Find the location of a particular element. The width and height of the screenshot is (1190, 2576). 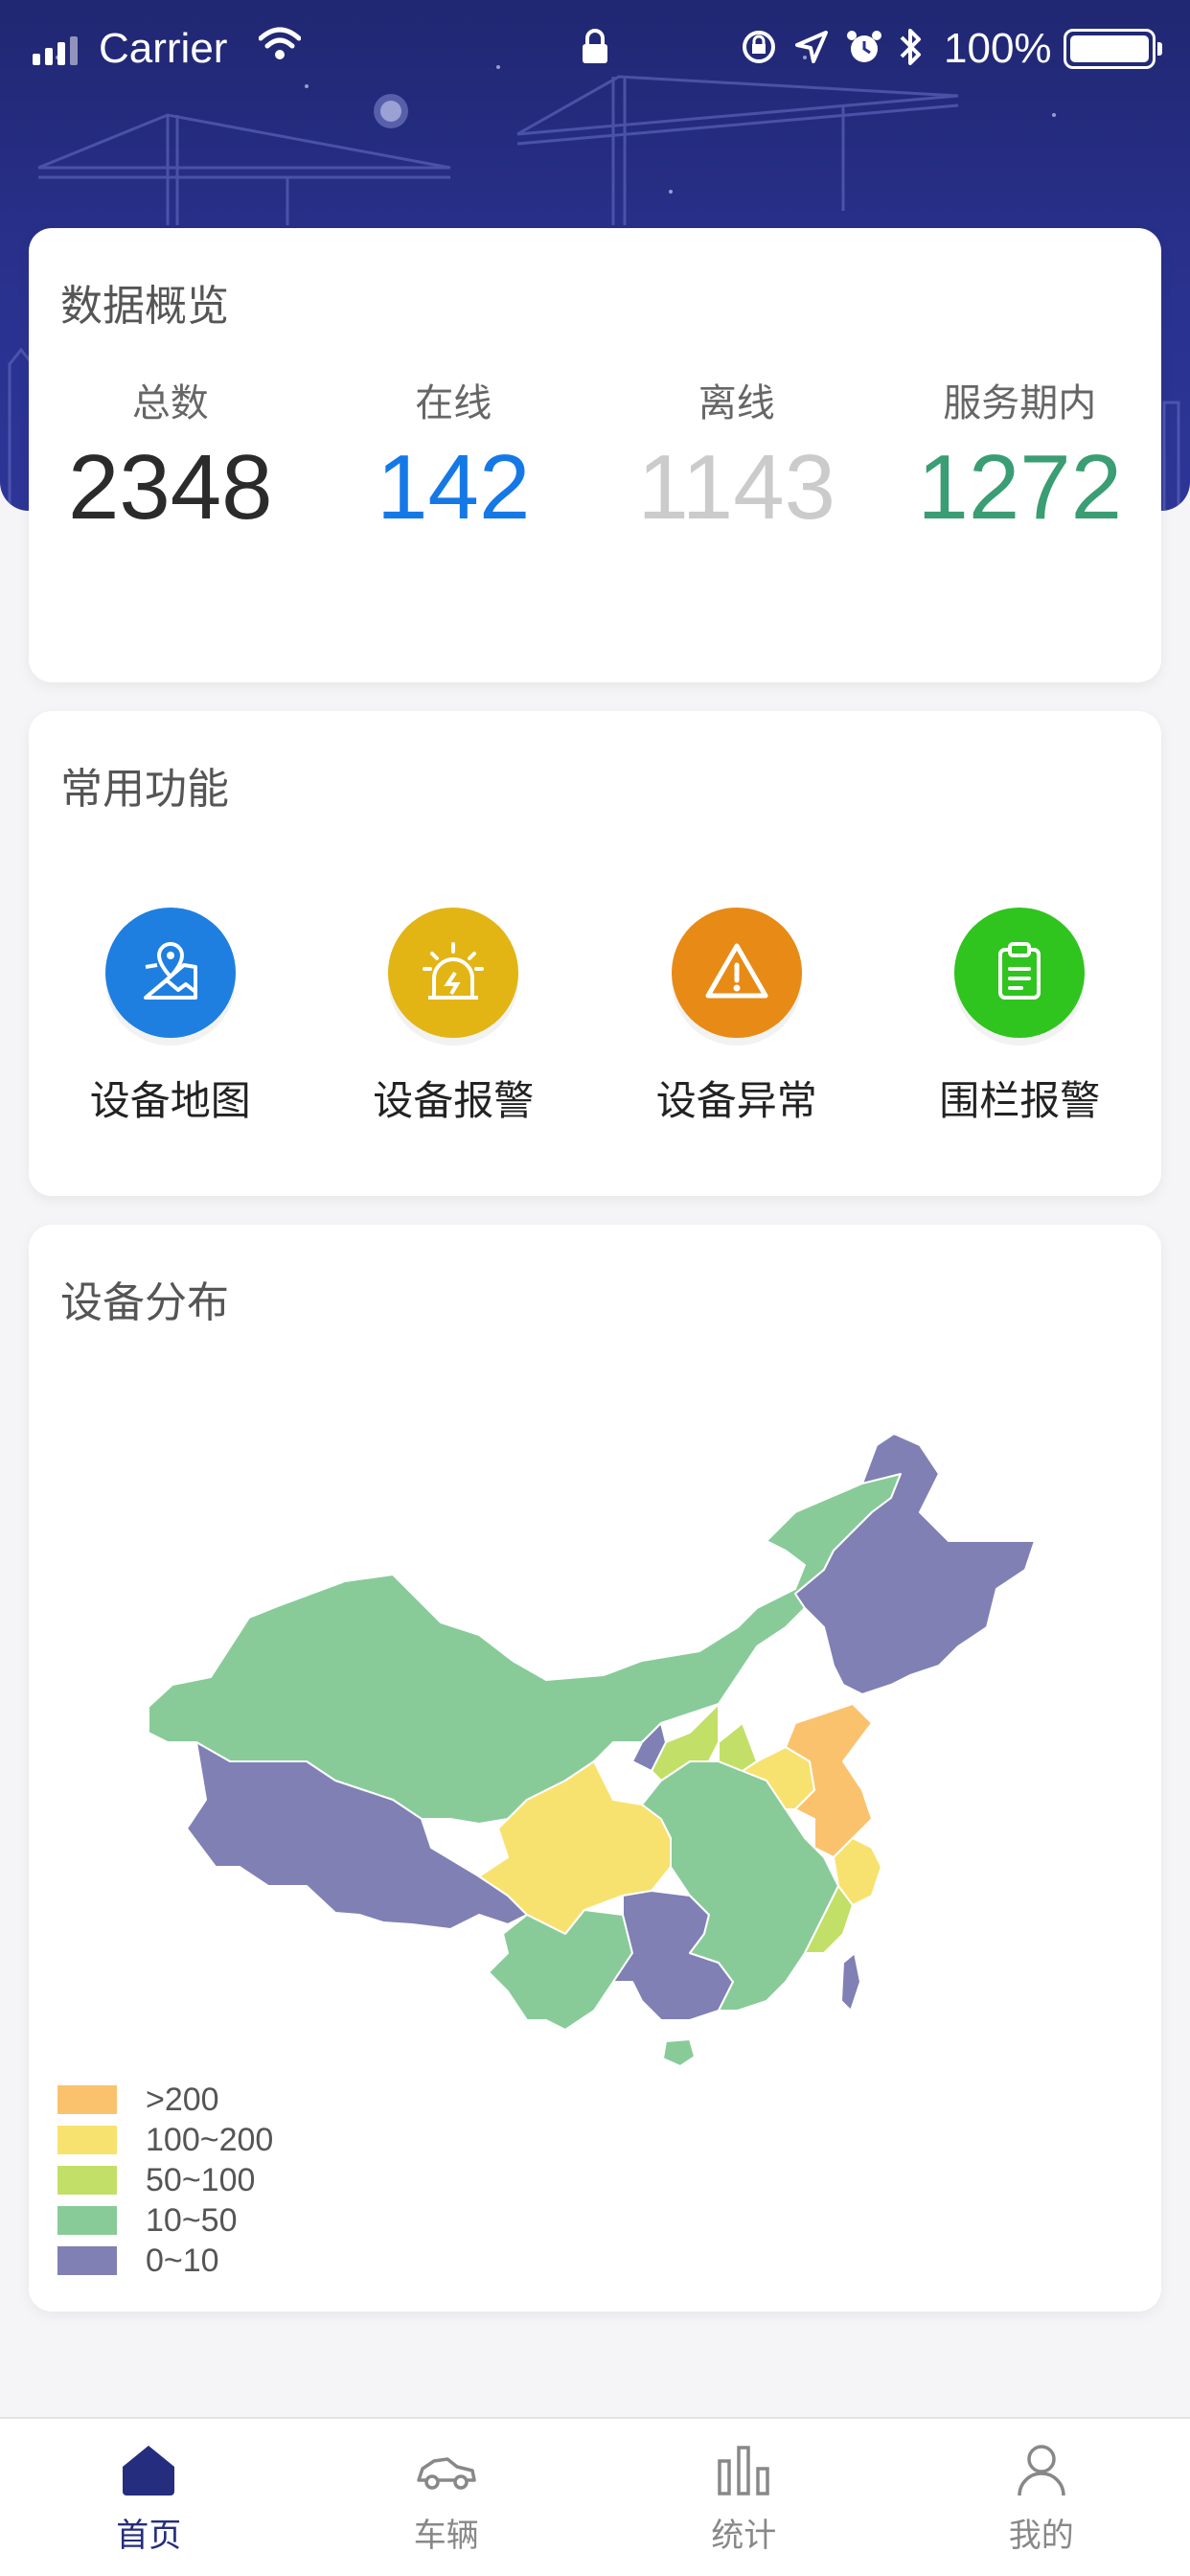

alarm-light-icon is located at coordinates (453, 973).